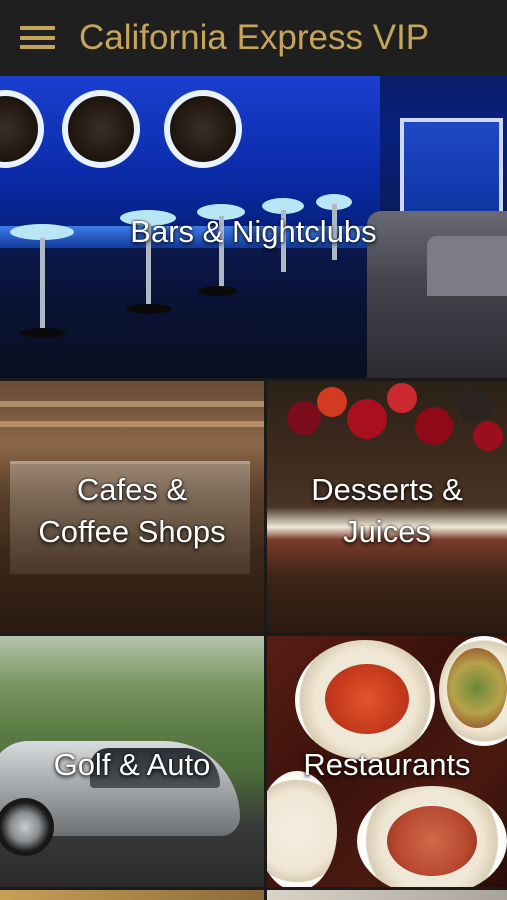 The width and height of the screenshot is (507, 900). I want to click on meat-decor, so click(432, 841).